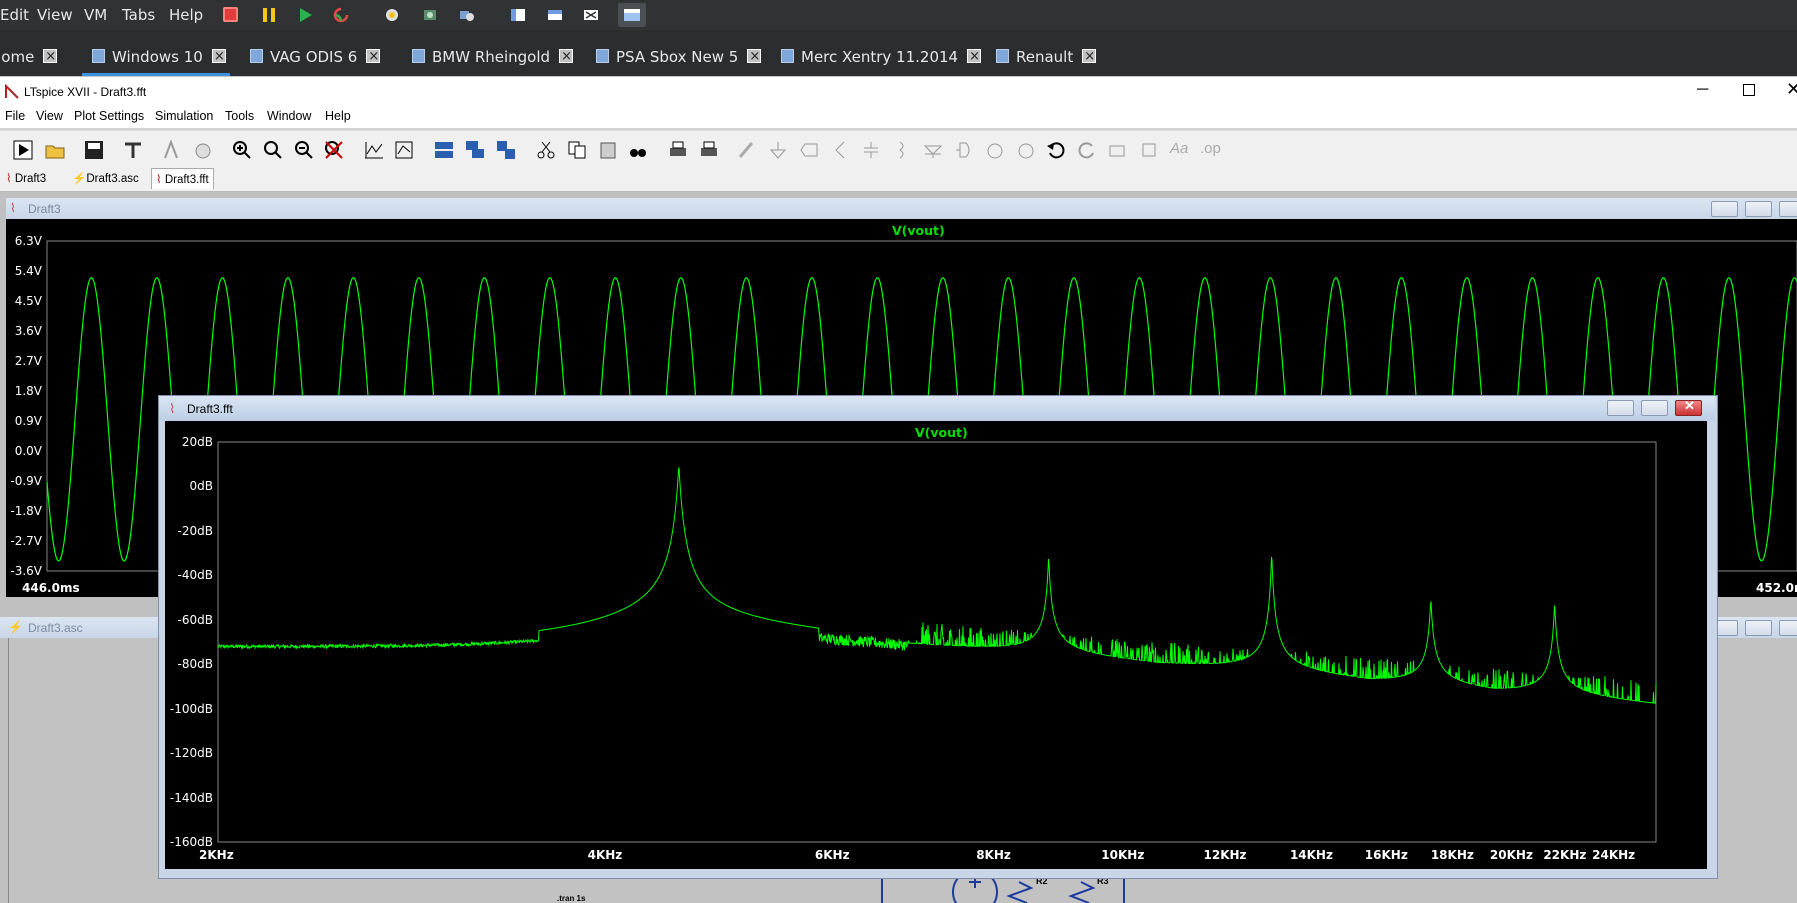 Image resolution: width=1797 pixels, height=903 pixels. What do you see at coordinates (23, 150) in the screenshot?
I see `run-icon` at bounding box center [23, 150].